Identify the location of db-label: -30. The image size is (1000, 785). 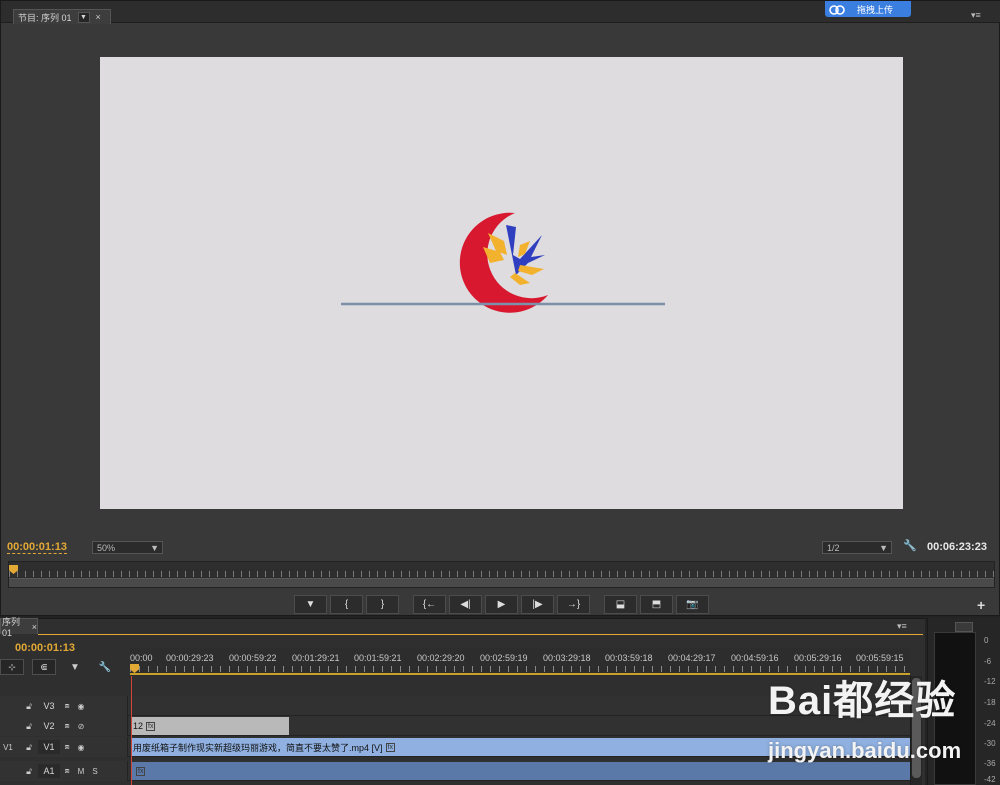
(990, 743).